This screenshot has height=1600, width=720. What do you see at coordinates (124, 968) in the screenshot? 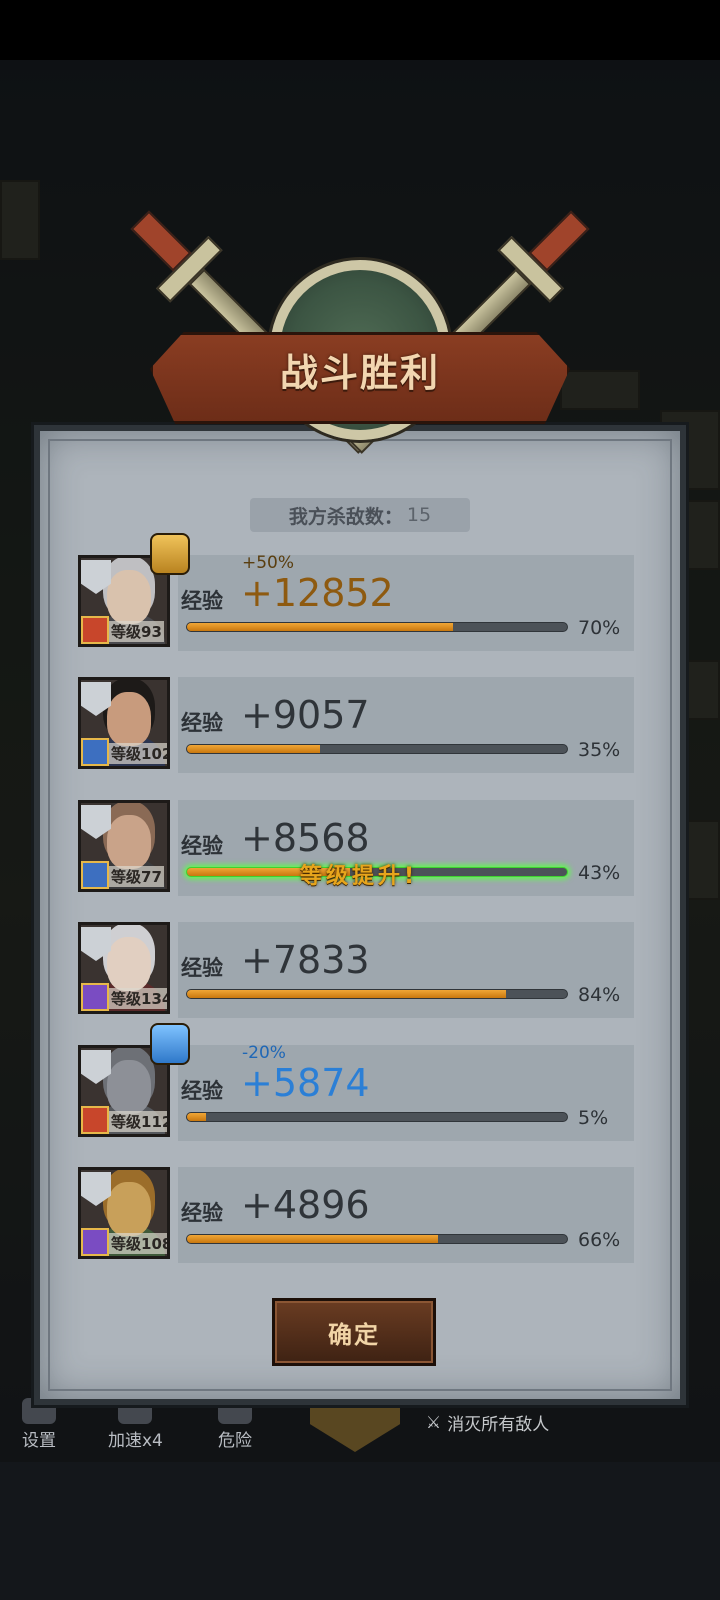
I see `hero-portrait: 等级134` at bounding box center [124, 968].